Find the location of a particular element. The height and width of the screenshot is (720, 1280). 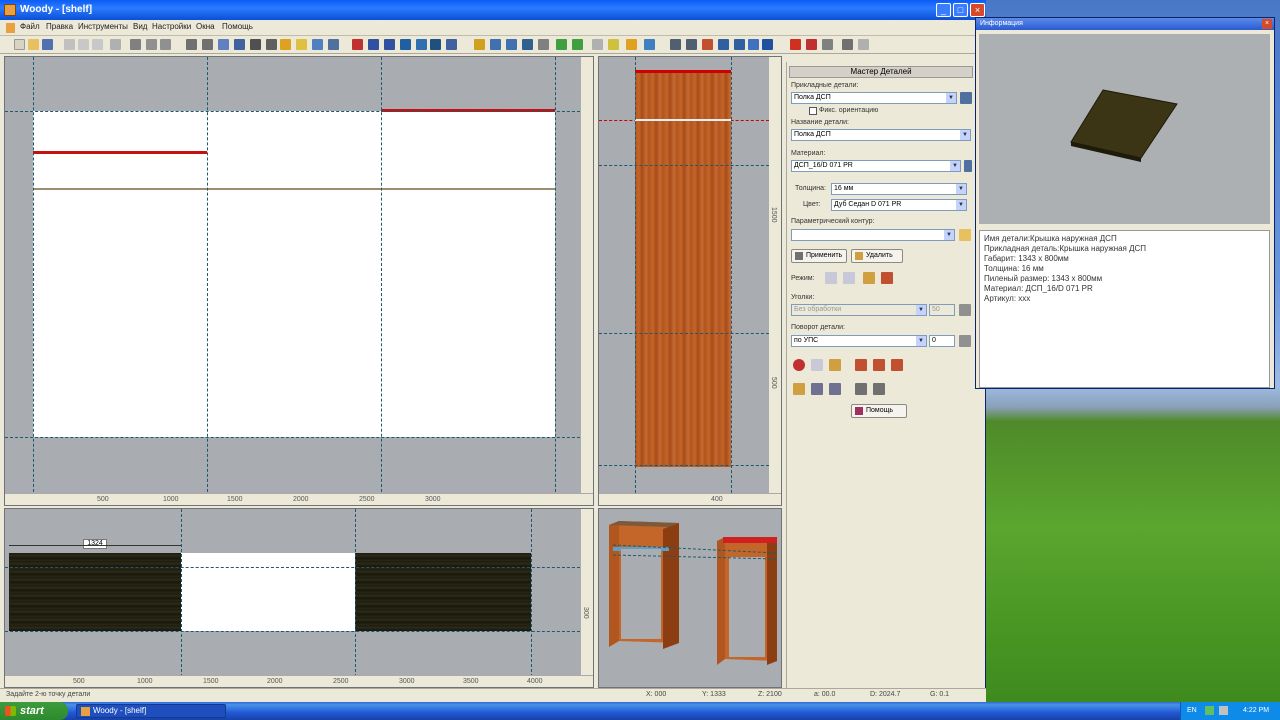

material-library-icon is located at coordinates (968, 166).